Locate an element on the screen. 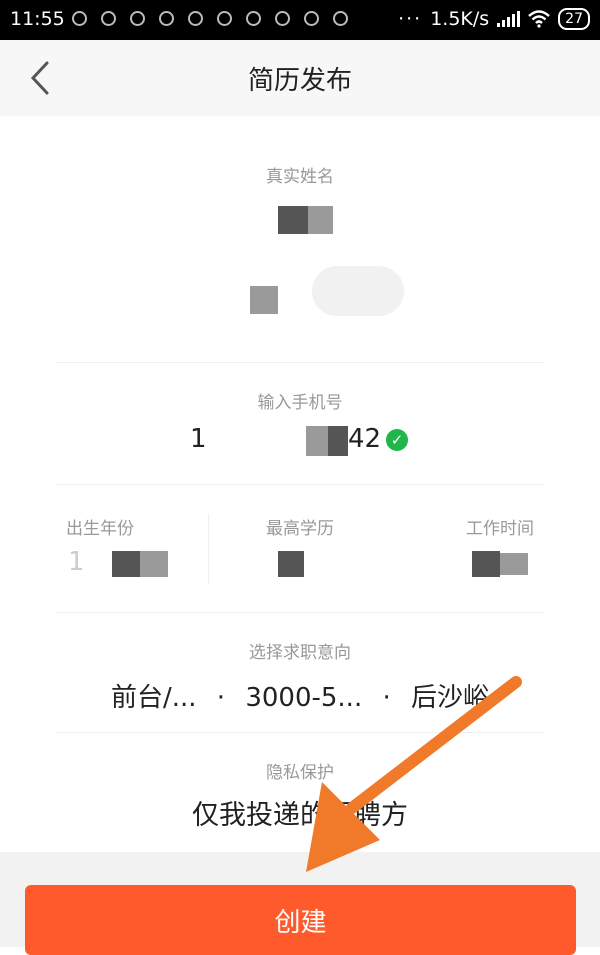 The width and height of the screenshot is (600, 955). verified-check-icon: ✓ is located at coordinates (397, 440).